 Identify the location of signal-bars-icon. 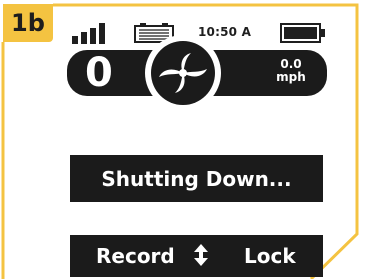
(92, 33).